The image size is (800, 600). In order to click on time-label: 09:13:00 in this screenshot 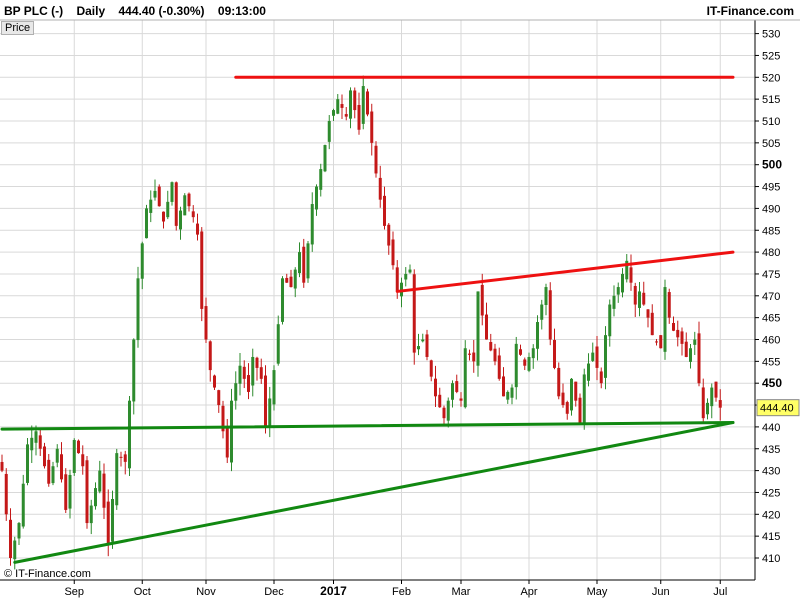, I will do `click(241, 11)`.